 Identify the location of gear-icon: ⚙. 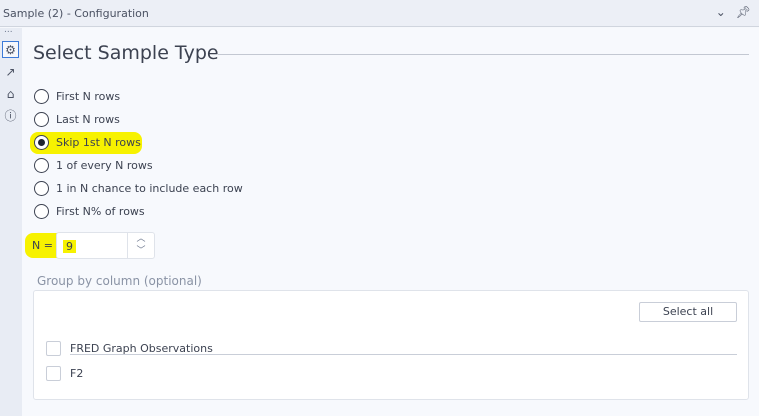
(10, 49).